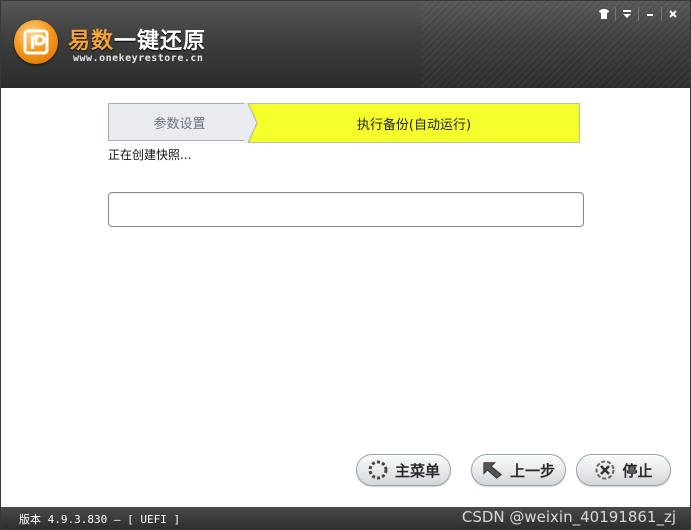  Describe the element at coordinates (138, 58) in the screenshot. I see `brand-url: www.onekeyrestore.cn` at that location.